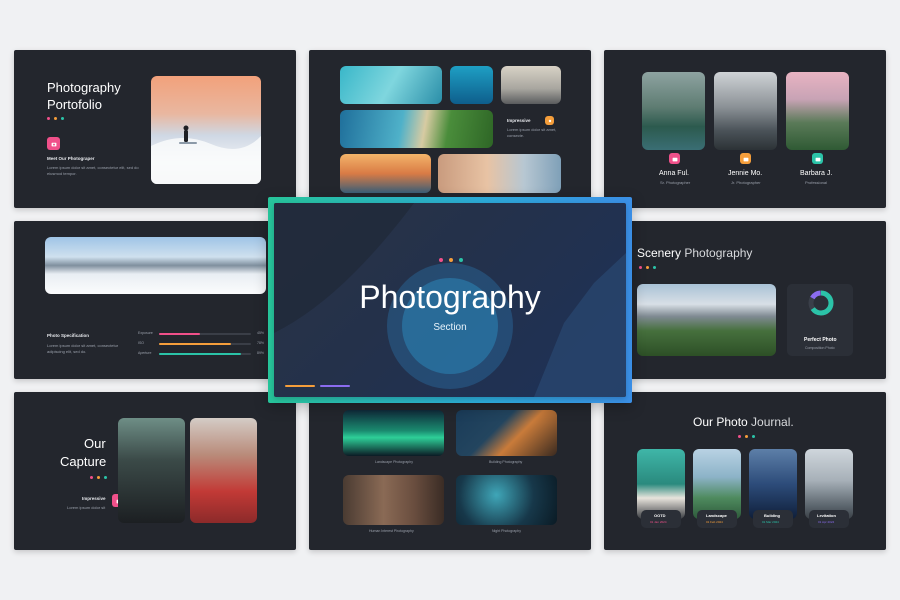 The width and height of the screenshot is (900, 600). What do you see at coordinates (720, 422) in the screenshot?
I see `slide-title-line1: Our Photo` at bounding box center [720, 422].